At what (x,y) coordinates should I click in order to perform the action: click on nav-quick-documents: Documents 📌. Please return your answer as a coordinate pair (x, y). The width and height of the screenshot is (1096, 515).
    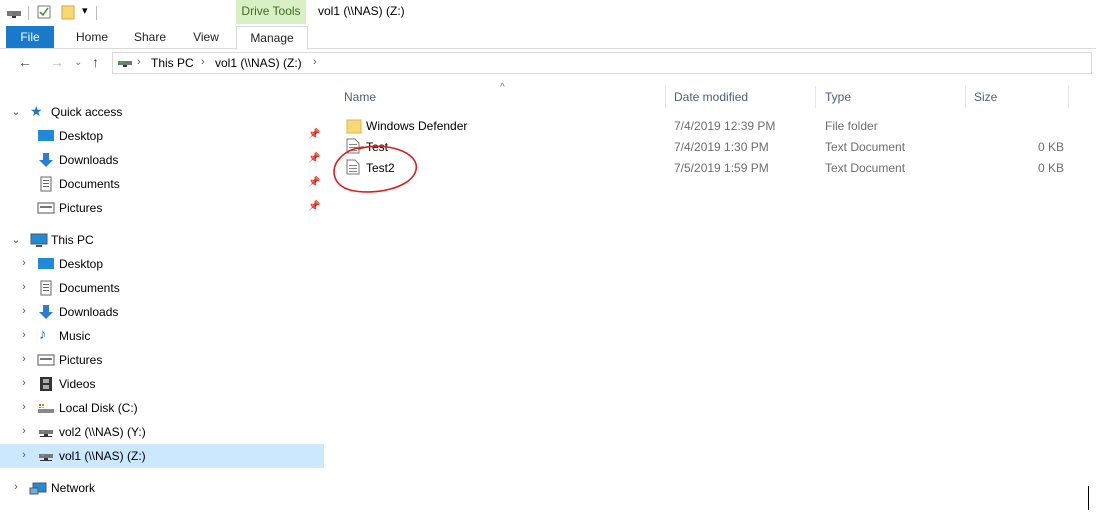
    Looking at the image, I should click on (162, 184).